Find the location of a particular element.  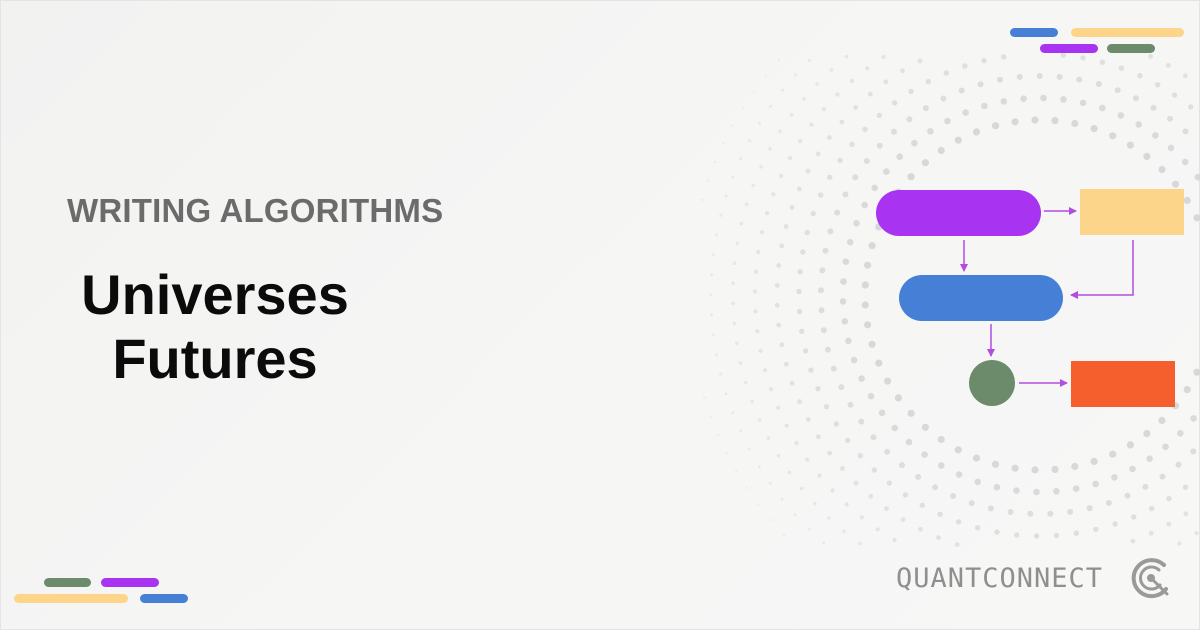

diagram-green-circle is located at coordinates (992, 383).